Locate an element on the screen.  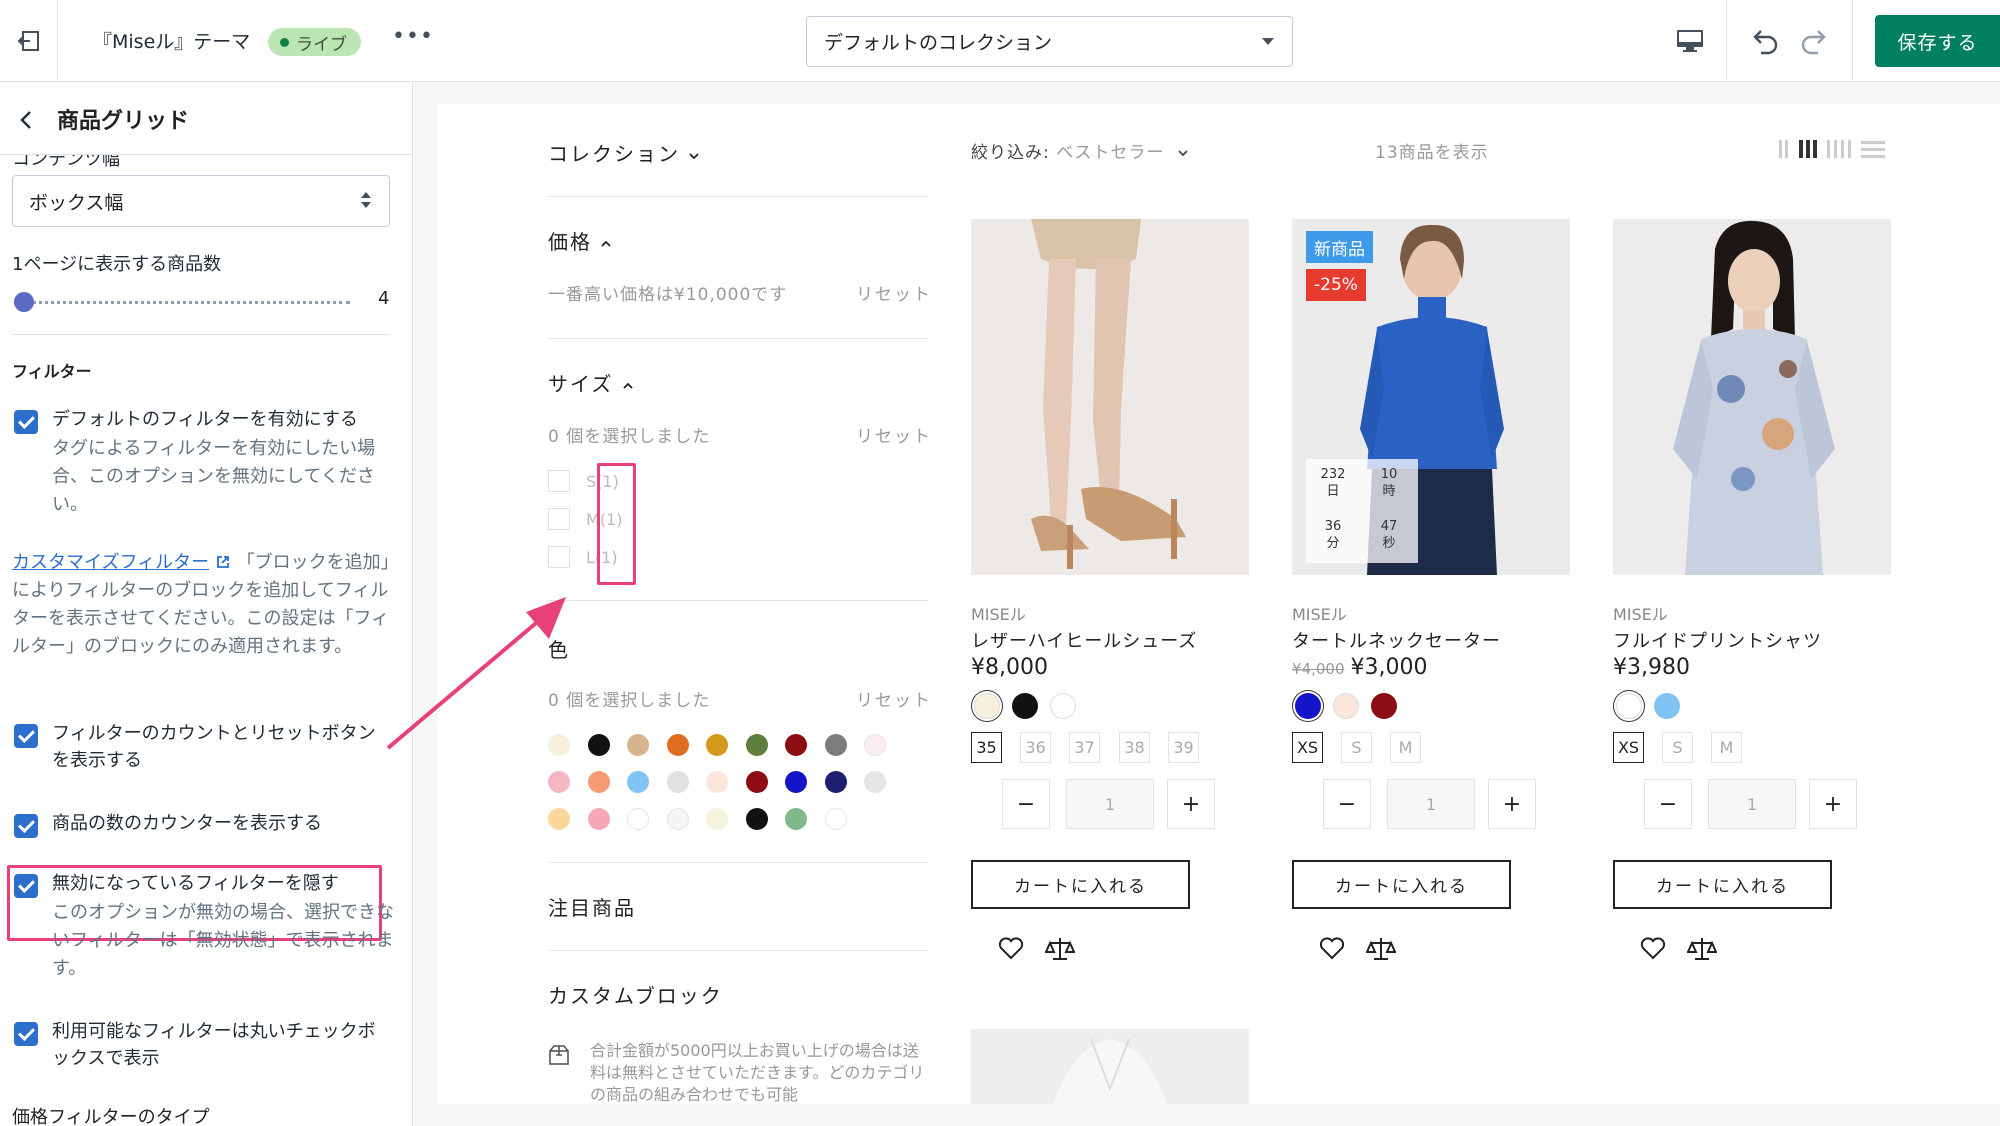
size-option: 38 is located at coordinates (1134, 747).